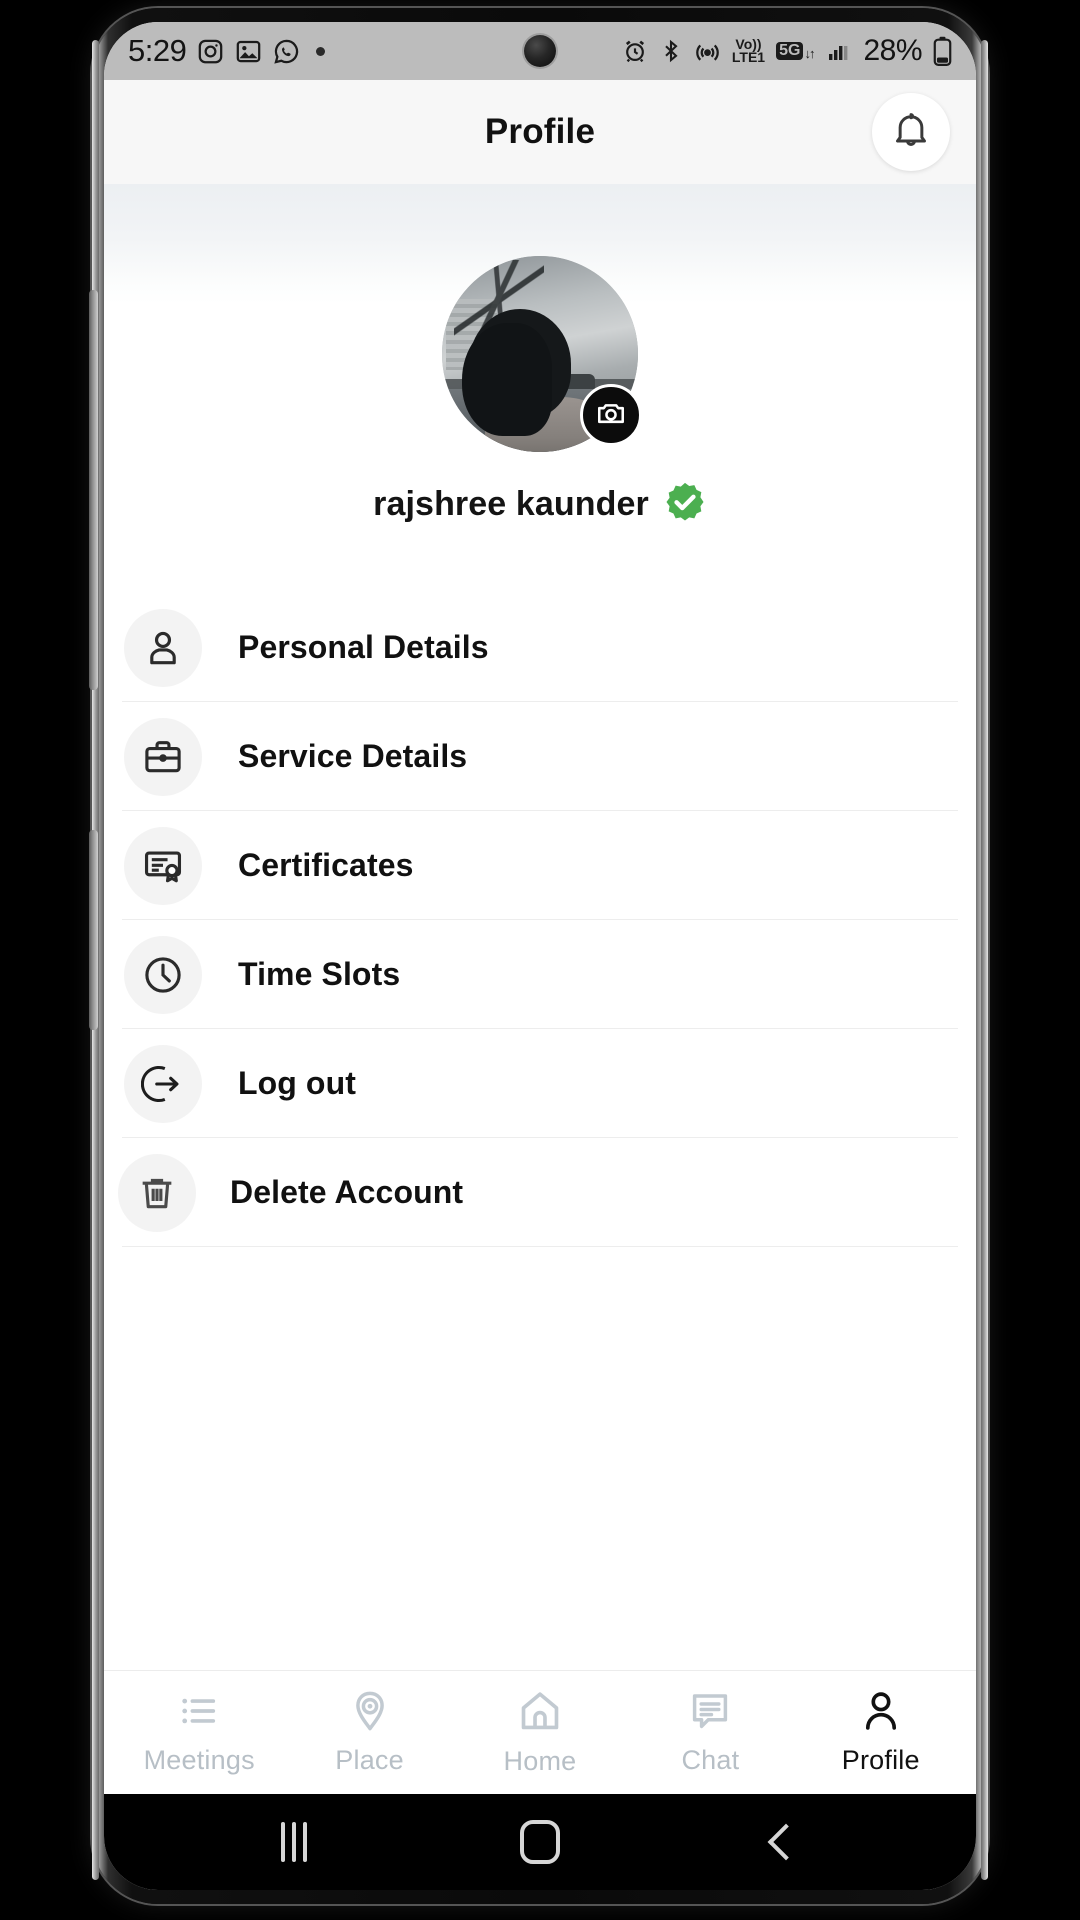  What do you see at coordinates (790, 51) in the screenshot?
I see `network-type-label: 5G` at bounding box center [790, 51].